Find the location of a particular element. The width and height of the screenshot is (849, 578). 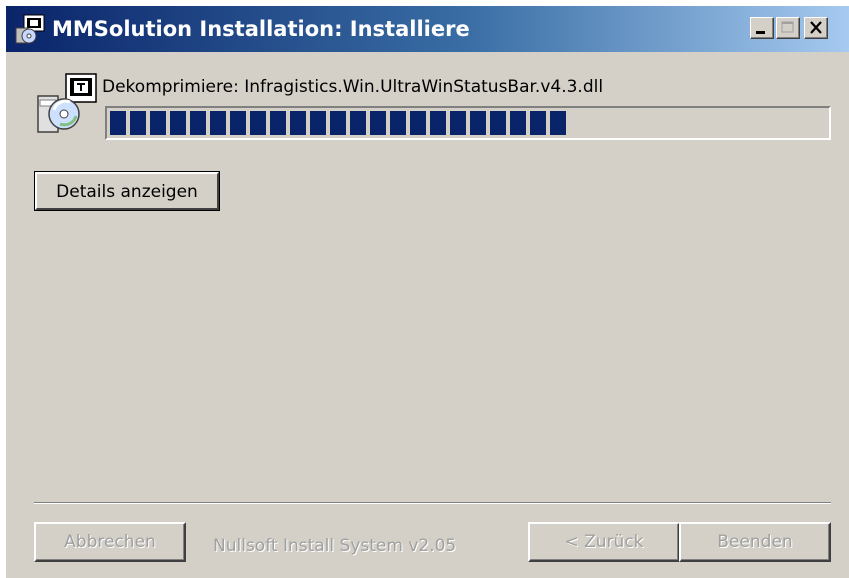

finish-button: Beenden is located at coordinates (755, 542).